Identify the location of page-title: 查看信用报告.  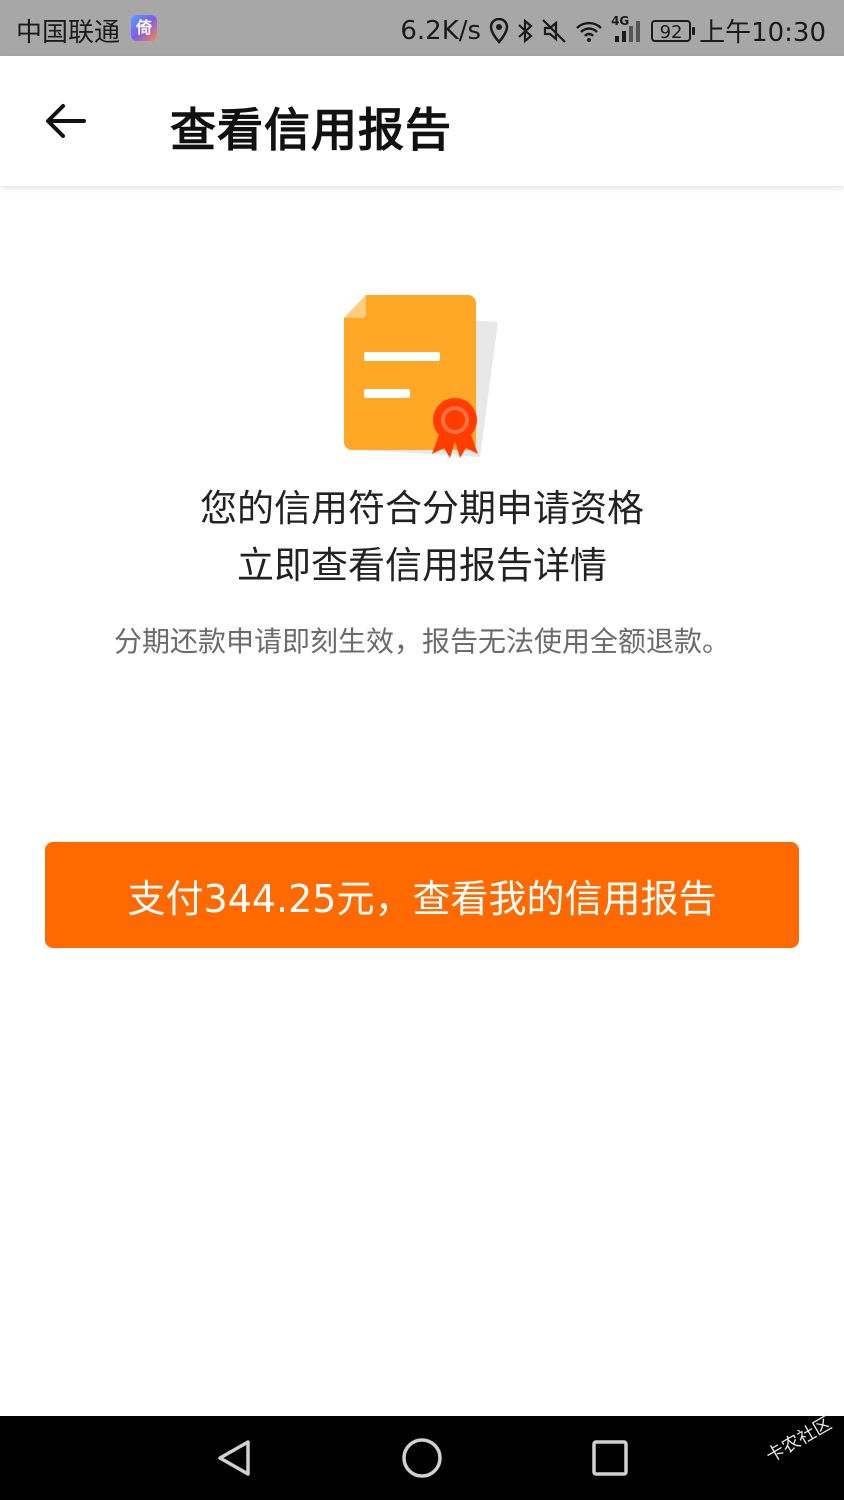
(311, 130).